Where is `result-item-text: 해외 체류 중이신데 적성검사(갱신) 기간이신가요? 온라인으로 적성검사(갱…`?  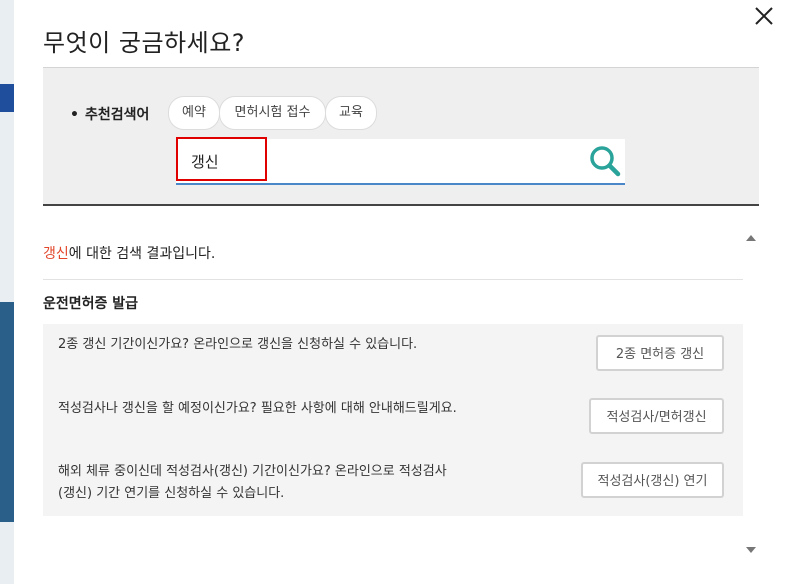
result-item-text: 해외 체류 중이신데 적성검사(갱신) 기간이신가요? 온라인으로 적성검사(갱… is located at coordinates (252, 482).